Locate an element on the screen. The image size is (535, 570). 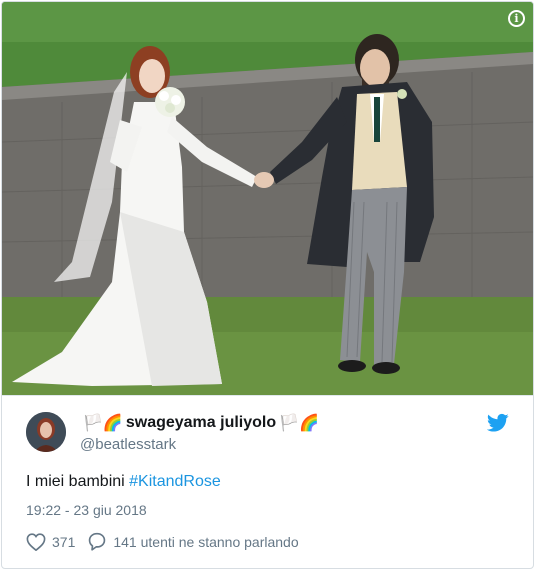
avatar is located at coordinates (46, 432).